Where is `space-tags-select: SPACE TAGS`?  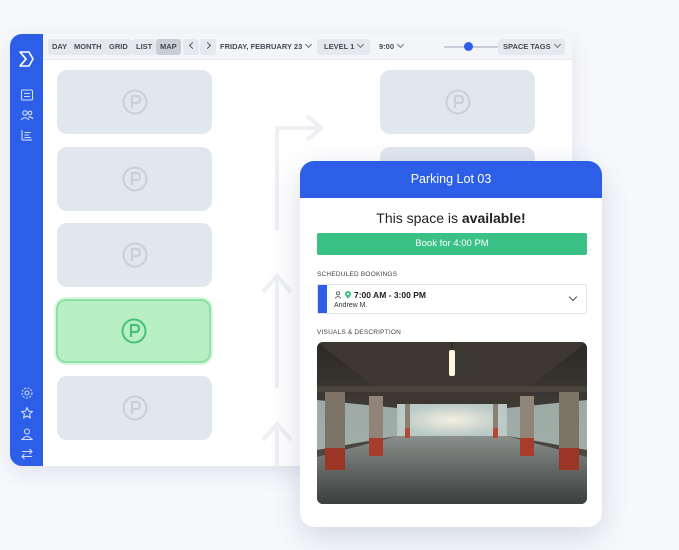 space-tags-select: SPACE TAGS is located at coordinates (531, 47).